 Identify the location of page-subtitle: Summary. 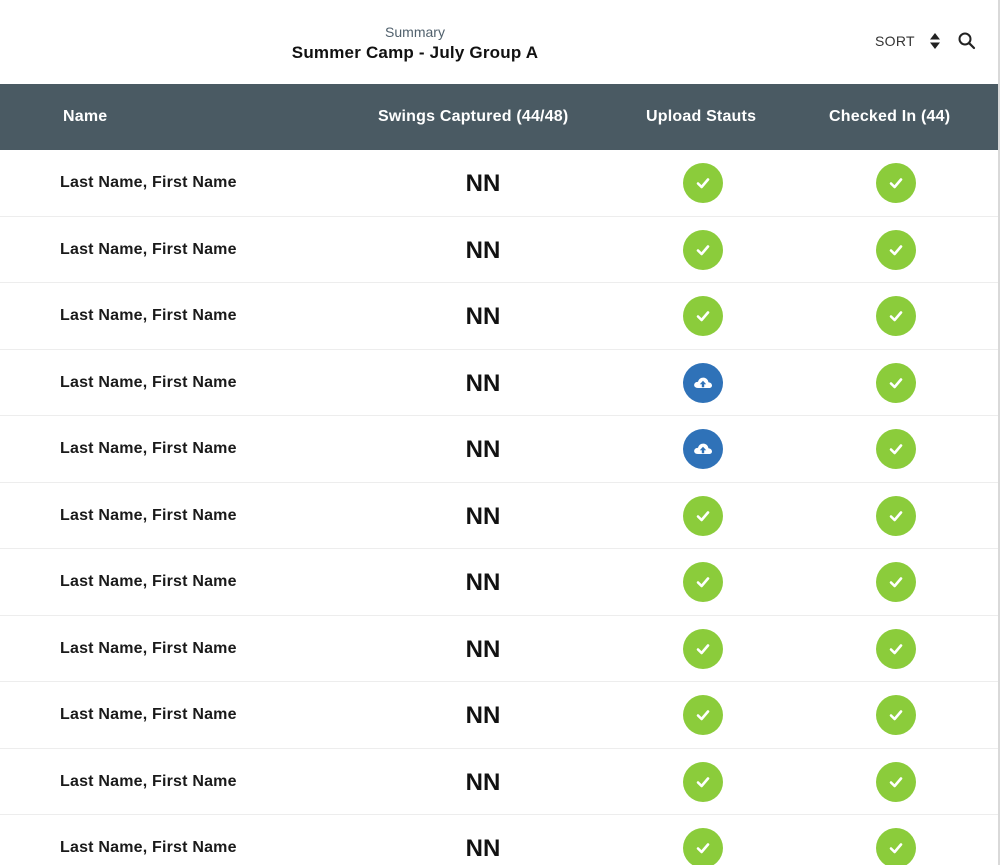
(415, 32).